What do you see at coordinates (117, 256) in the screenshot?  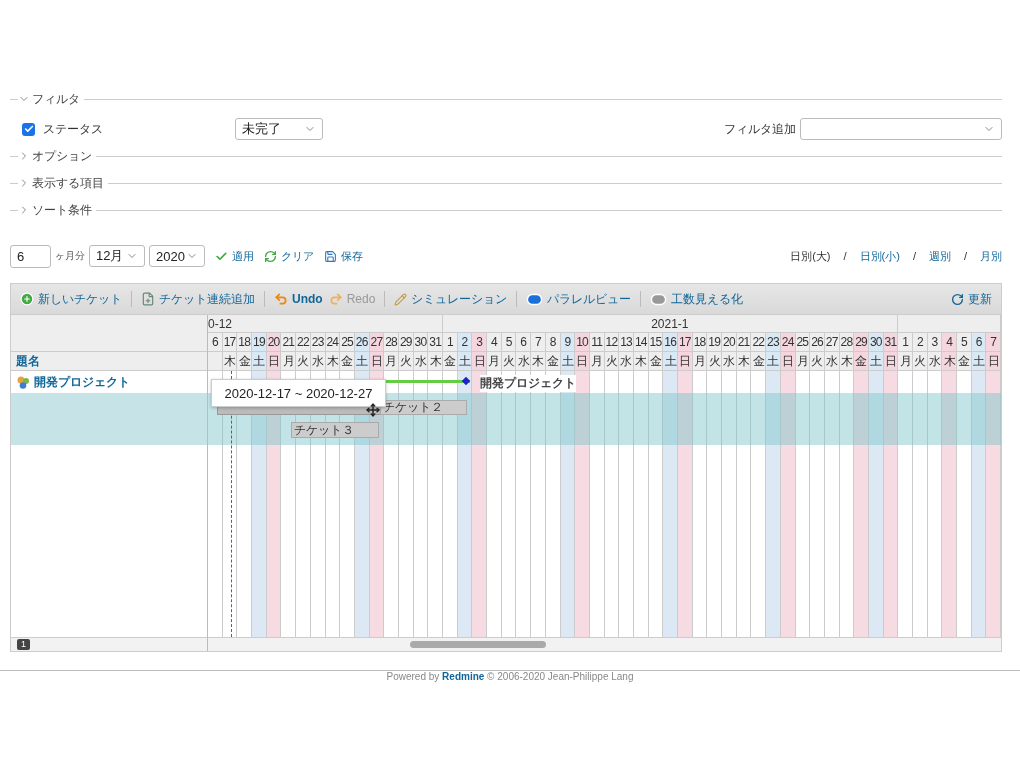 I see `month-select: 12月` at bounding box center [117, 256].